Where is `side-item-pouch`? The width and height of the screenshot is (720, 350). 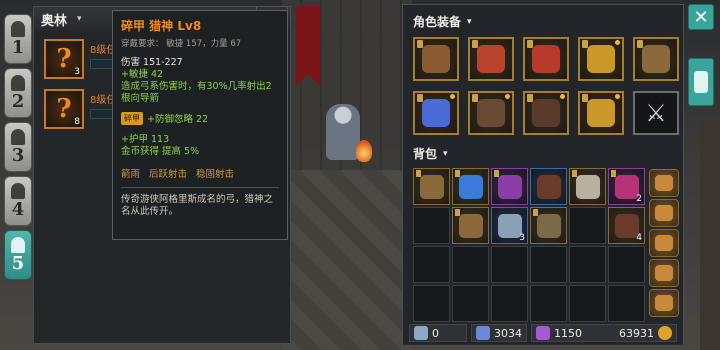 side-item-pouch is located at coordinates (664, 243).